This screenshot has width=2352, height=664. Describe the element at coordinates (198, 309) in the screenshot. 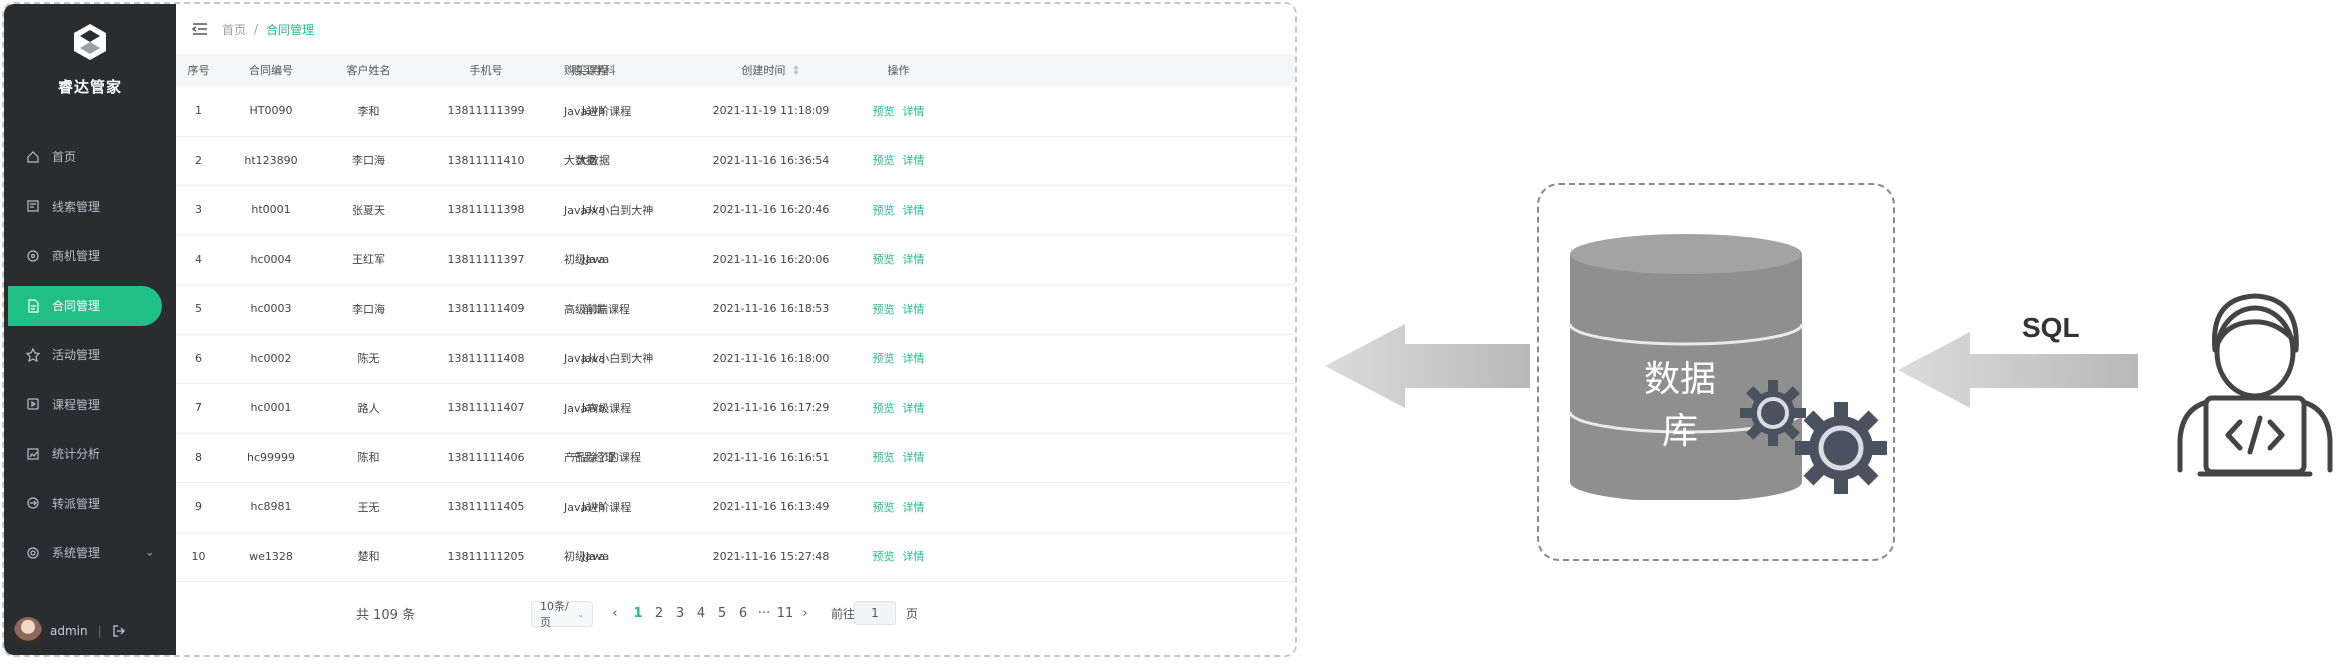

I see `table-cell: 5` at that location.